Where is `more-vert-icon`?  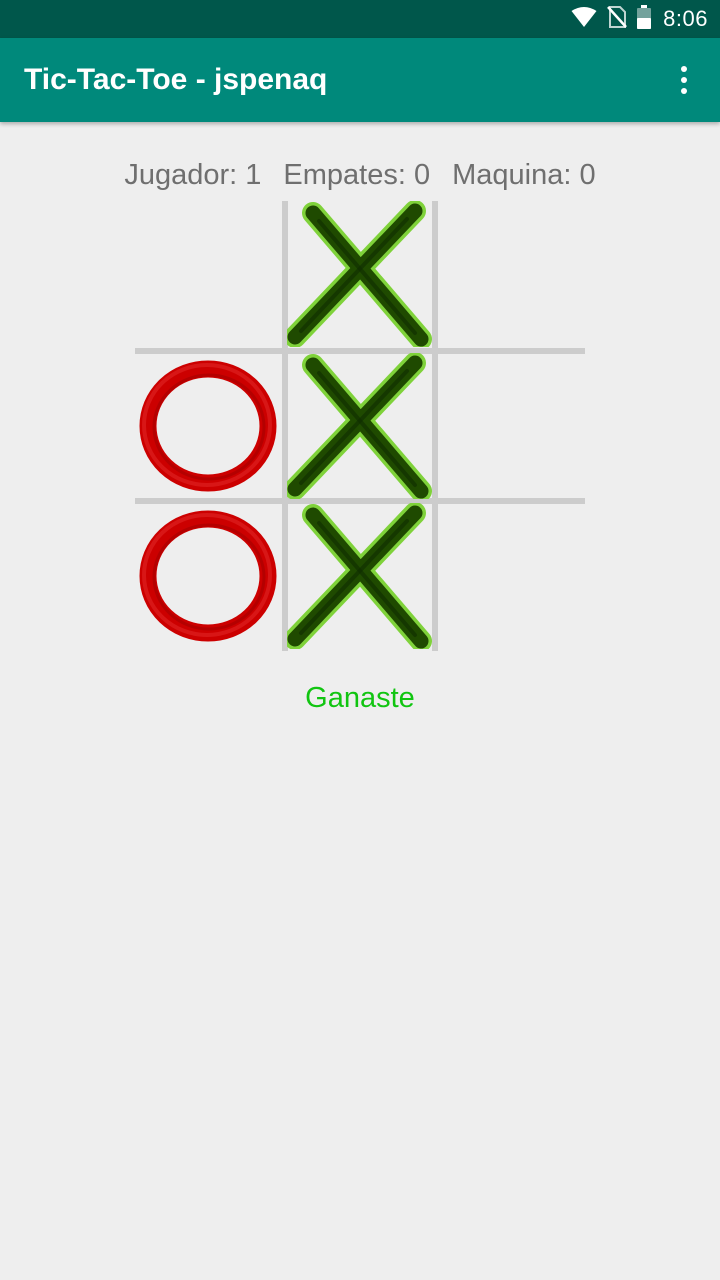
more-vert-icon is located at coordinates (684, 69).